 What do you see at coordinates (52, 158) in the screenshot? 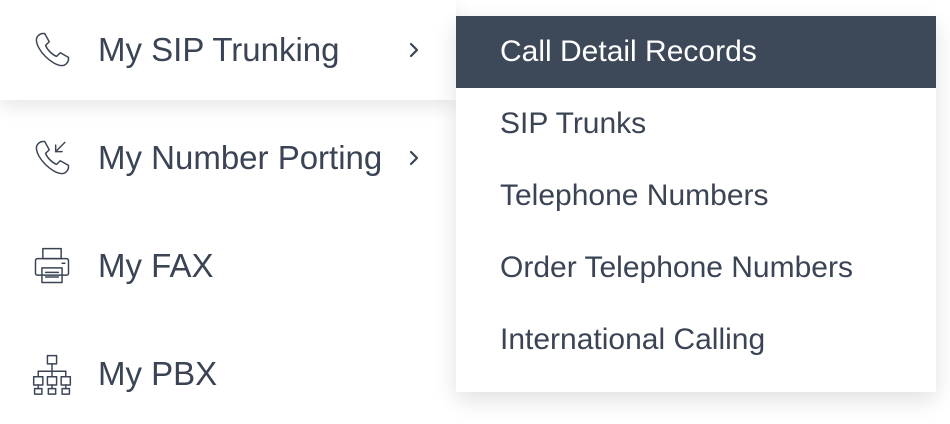
I see `phone-incoming-icon` at bounding box center [52, 158].